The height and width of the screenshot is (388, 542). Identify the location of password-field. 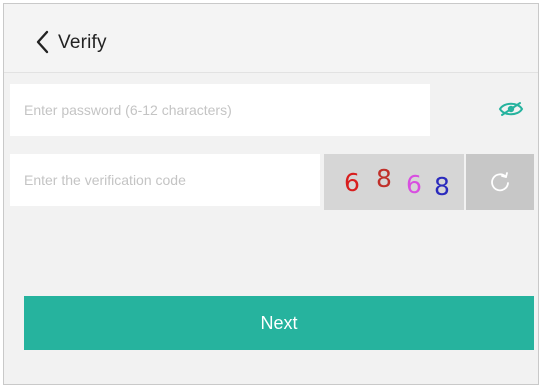
(220, 110).